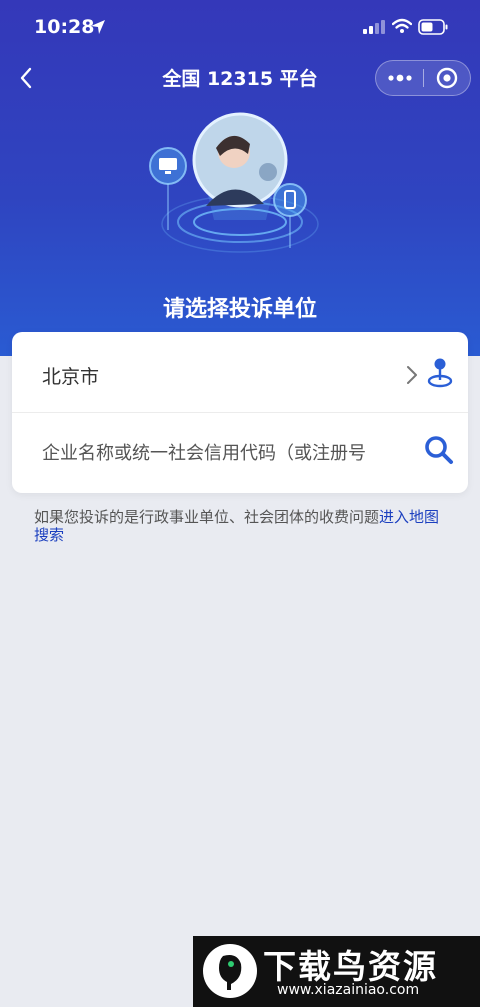  What do you see at coordinates (71, 377) in the screenshot?
I see `region-value: 北京市` at bounding box center [71, 377].